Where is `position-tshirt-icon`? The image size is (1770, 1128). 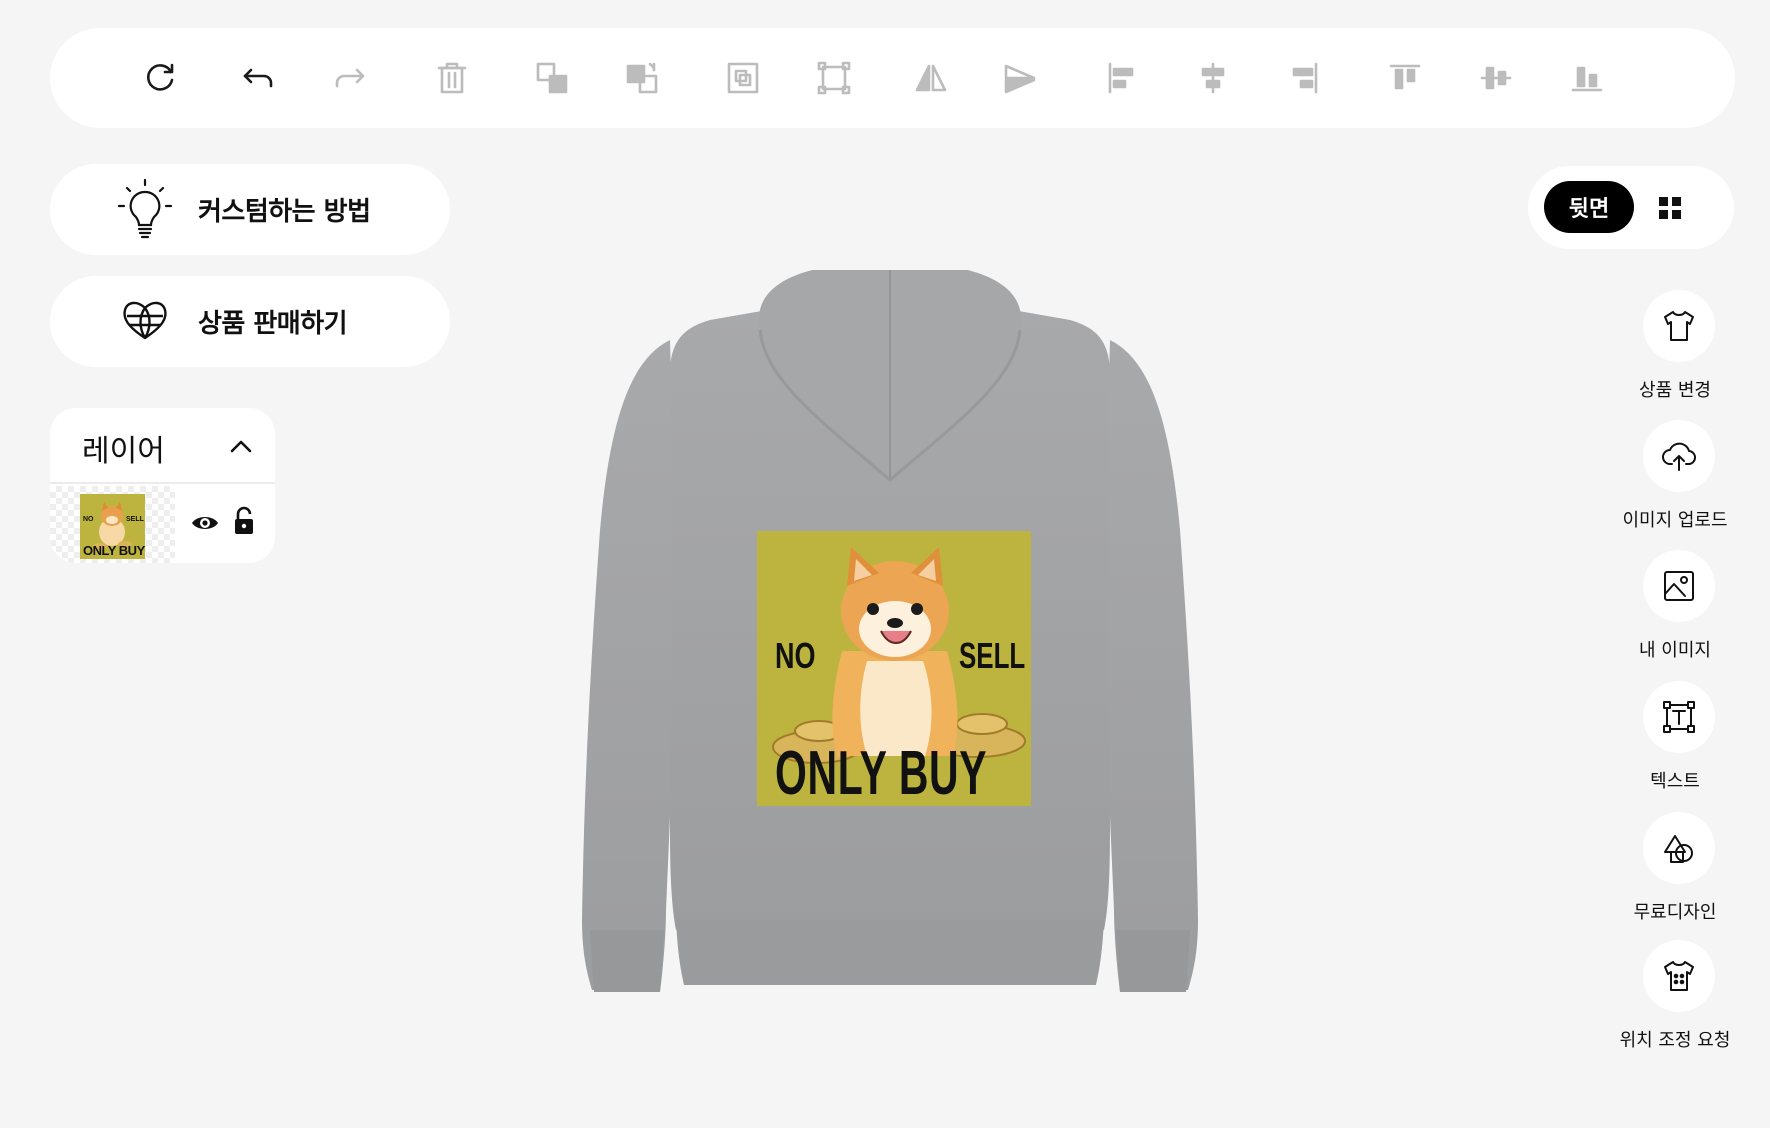 position-tshirt-icon is located at coordinates (1679, 976).